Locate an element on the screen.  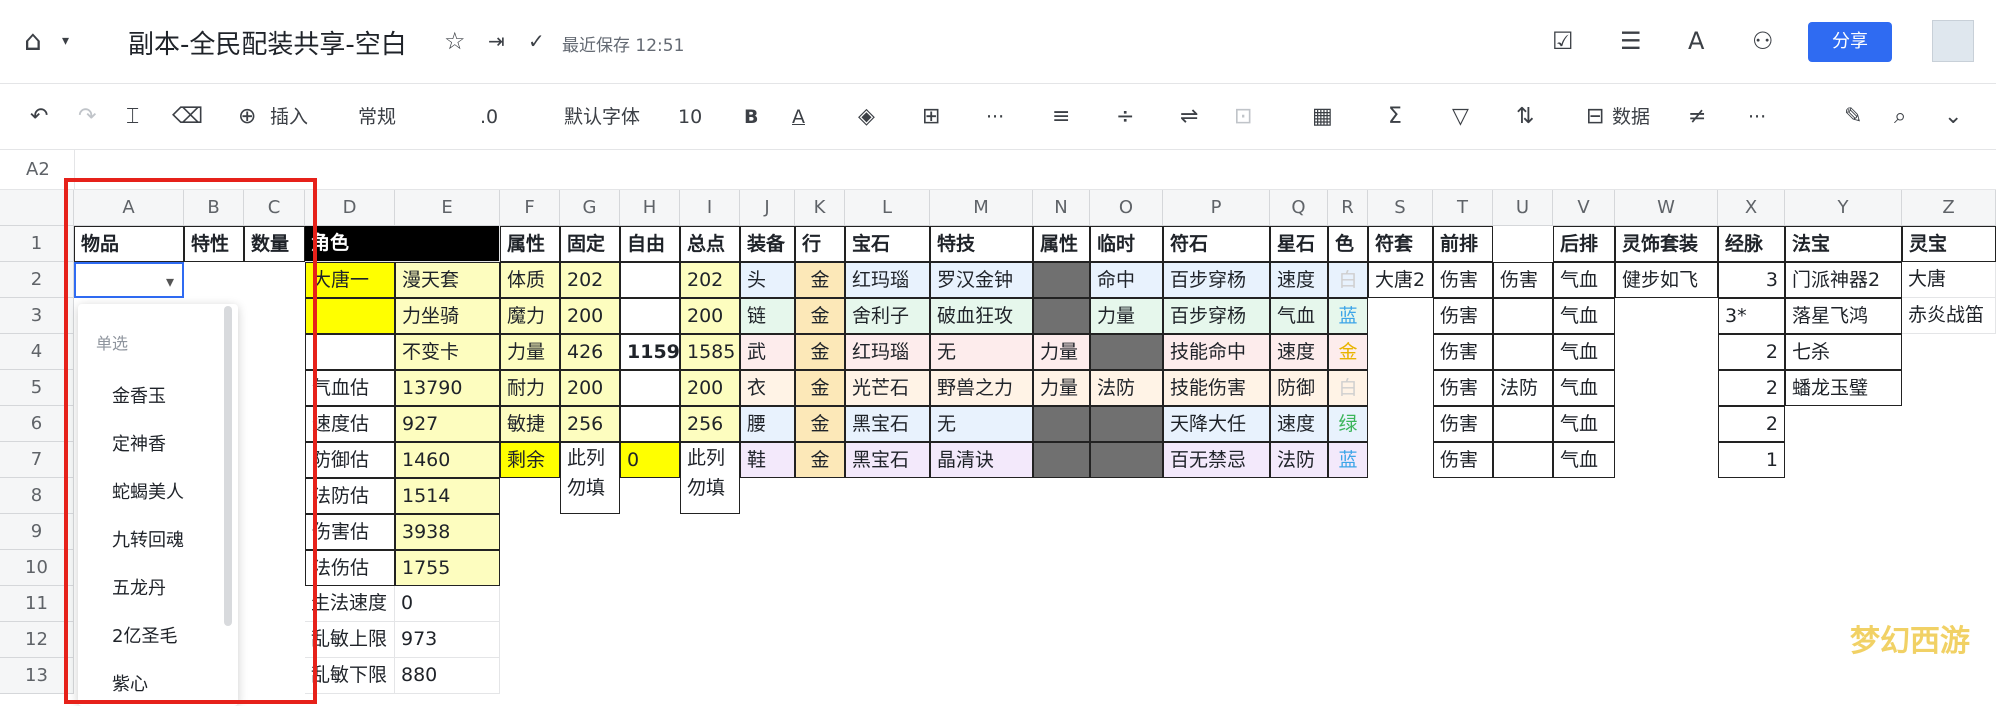
cell-P2: 百步穿杨 is located at coordinates (1216, 280).